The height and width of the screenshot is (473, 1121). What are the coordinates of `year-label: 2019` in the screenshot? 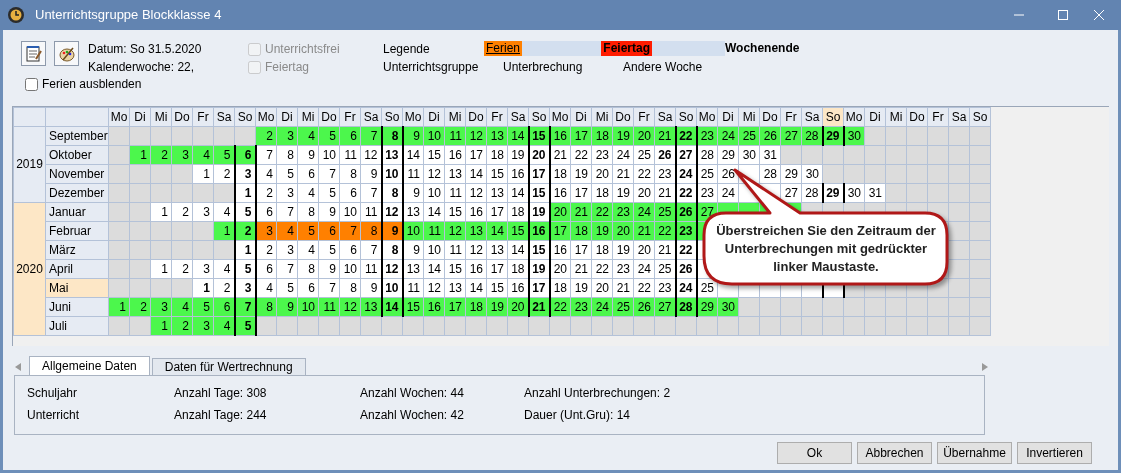 It's located at (29, 164).